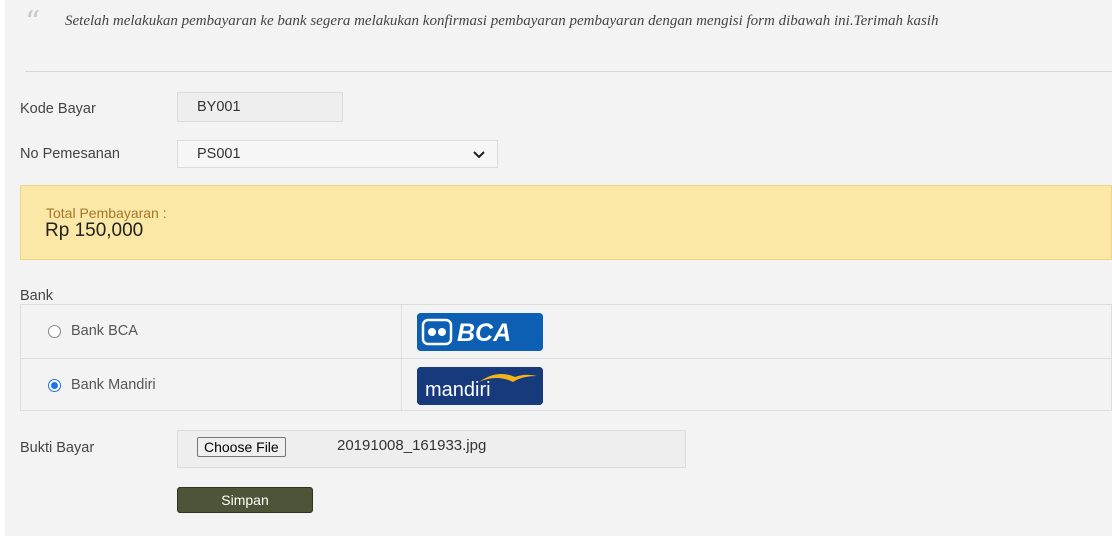  Describe the element at coordinates (566, 385) in the screenshot. I see `bank-option-mandiri: Bank Mandiri mandiri` at that location.